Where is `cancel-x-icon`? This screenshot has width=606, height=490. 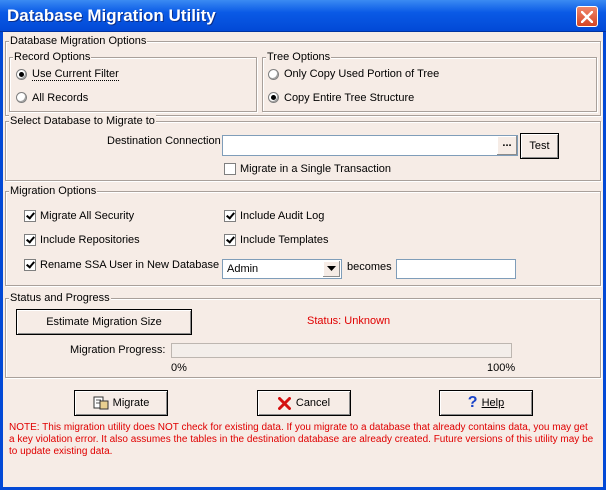 cancel-x-icon is located at coordinates (284, 403).